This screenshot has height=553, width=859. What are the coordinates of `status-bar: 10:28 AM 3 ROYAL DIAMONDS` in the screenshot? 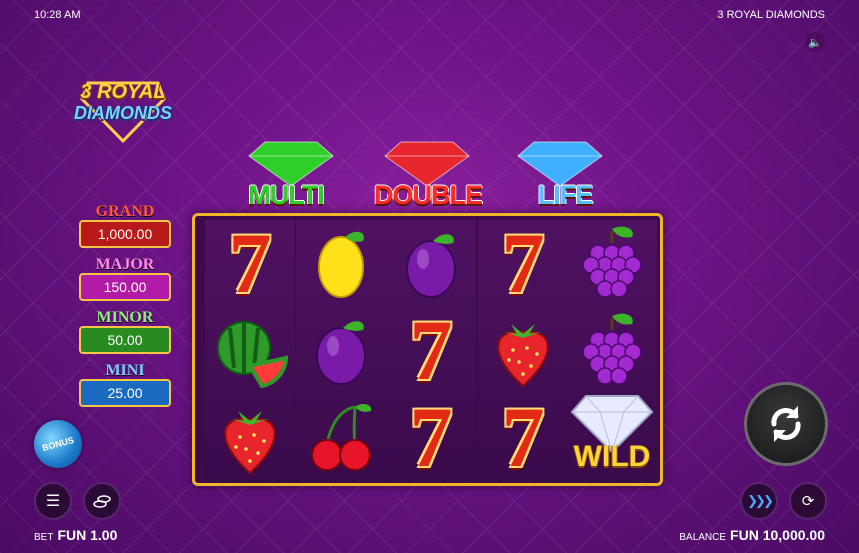 It's located at (429, 15).